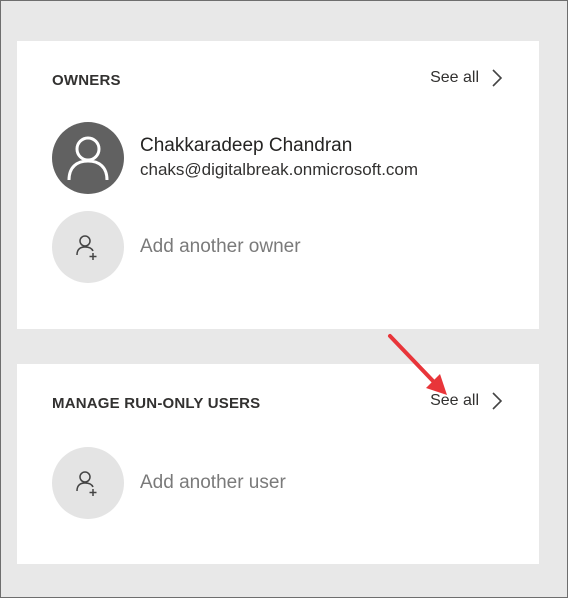  I want to click on add-owner-row: Add another owner, so click(176, 247).